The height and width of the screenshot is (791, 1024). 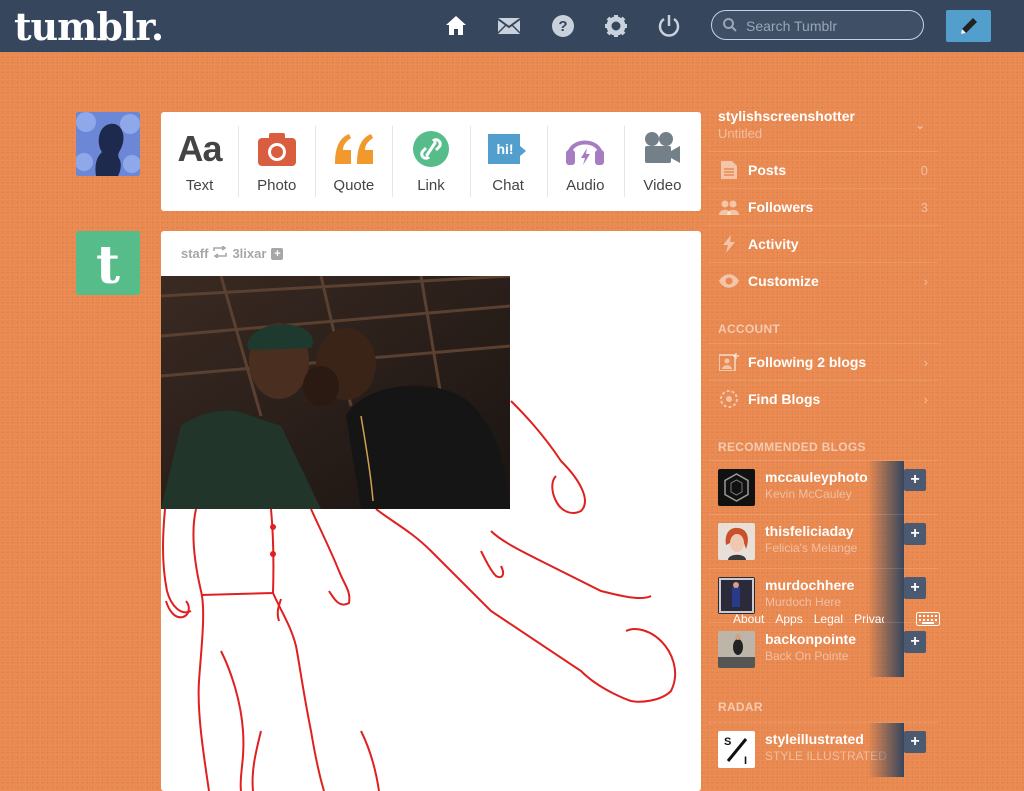 I want to click on sidebar-item-label: Followers, so click(x=781, y=207).